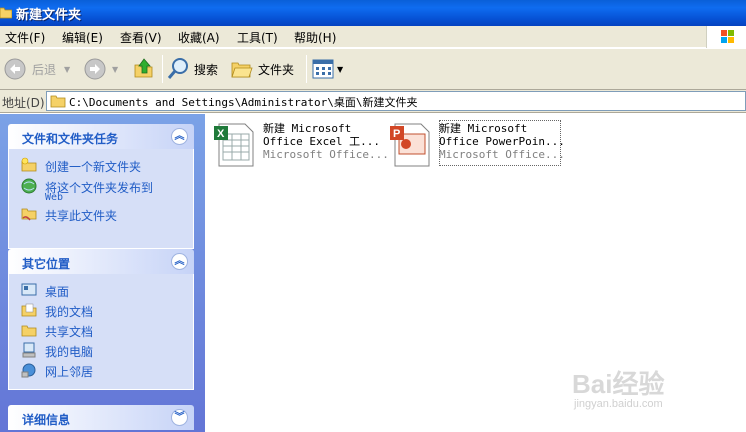  I want to click on panel-body: 桌面 我的文档 共享文档 我的电脑 网上邻居, so click(101, 332).